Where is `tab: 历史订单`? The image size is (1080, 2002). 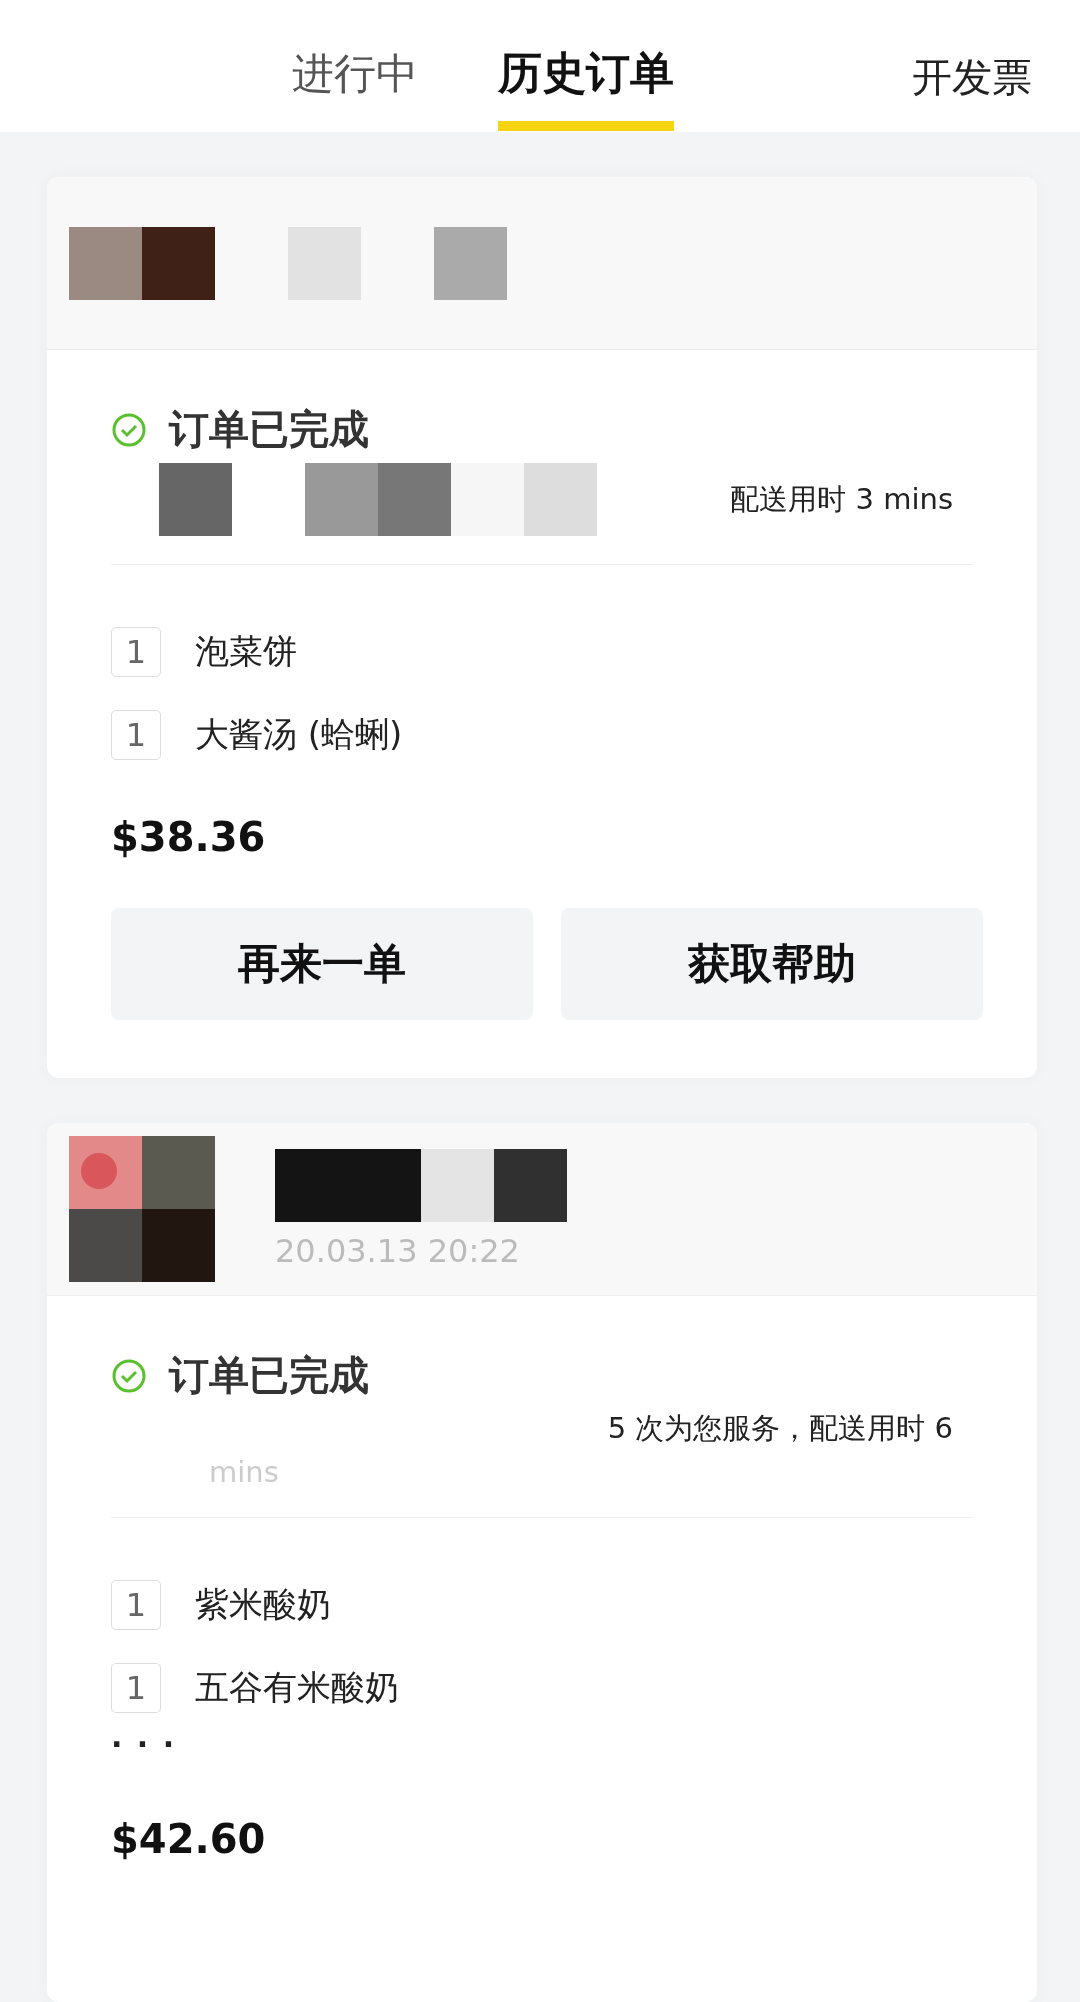
tab: 历史订单 is located at coordinates (586, 87).